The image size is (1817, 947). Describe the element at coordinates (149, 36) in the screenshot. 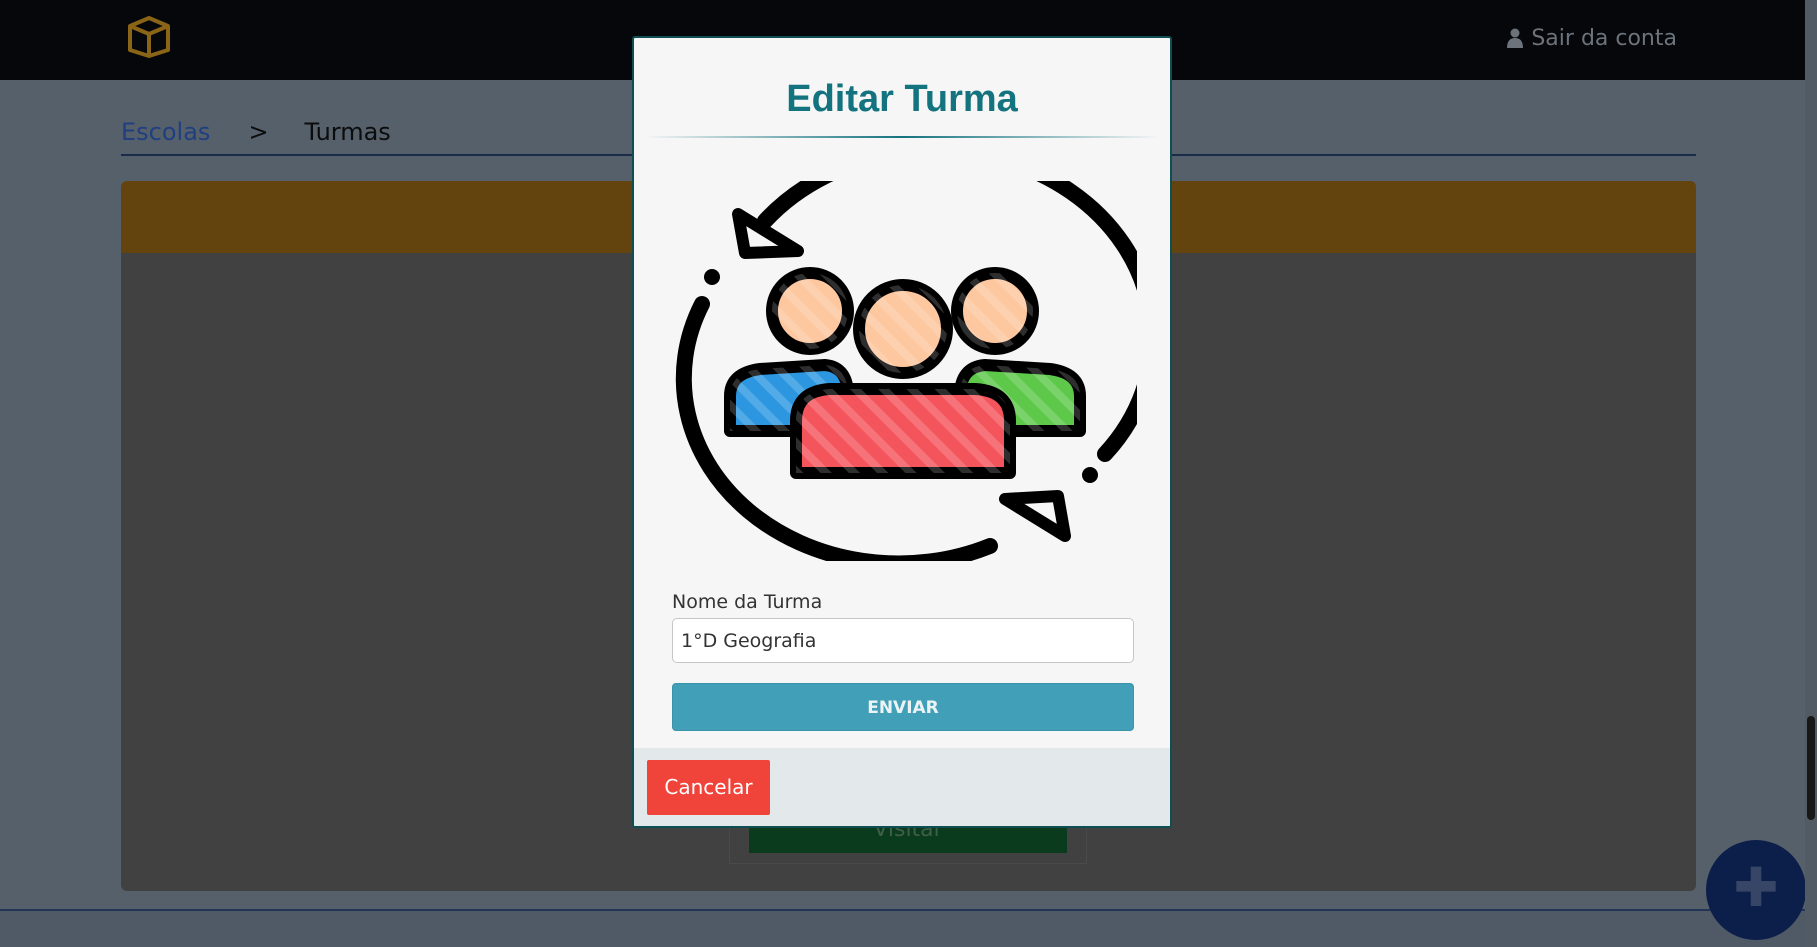

I see `box-logo-icon` at that location.